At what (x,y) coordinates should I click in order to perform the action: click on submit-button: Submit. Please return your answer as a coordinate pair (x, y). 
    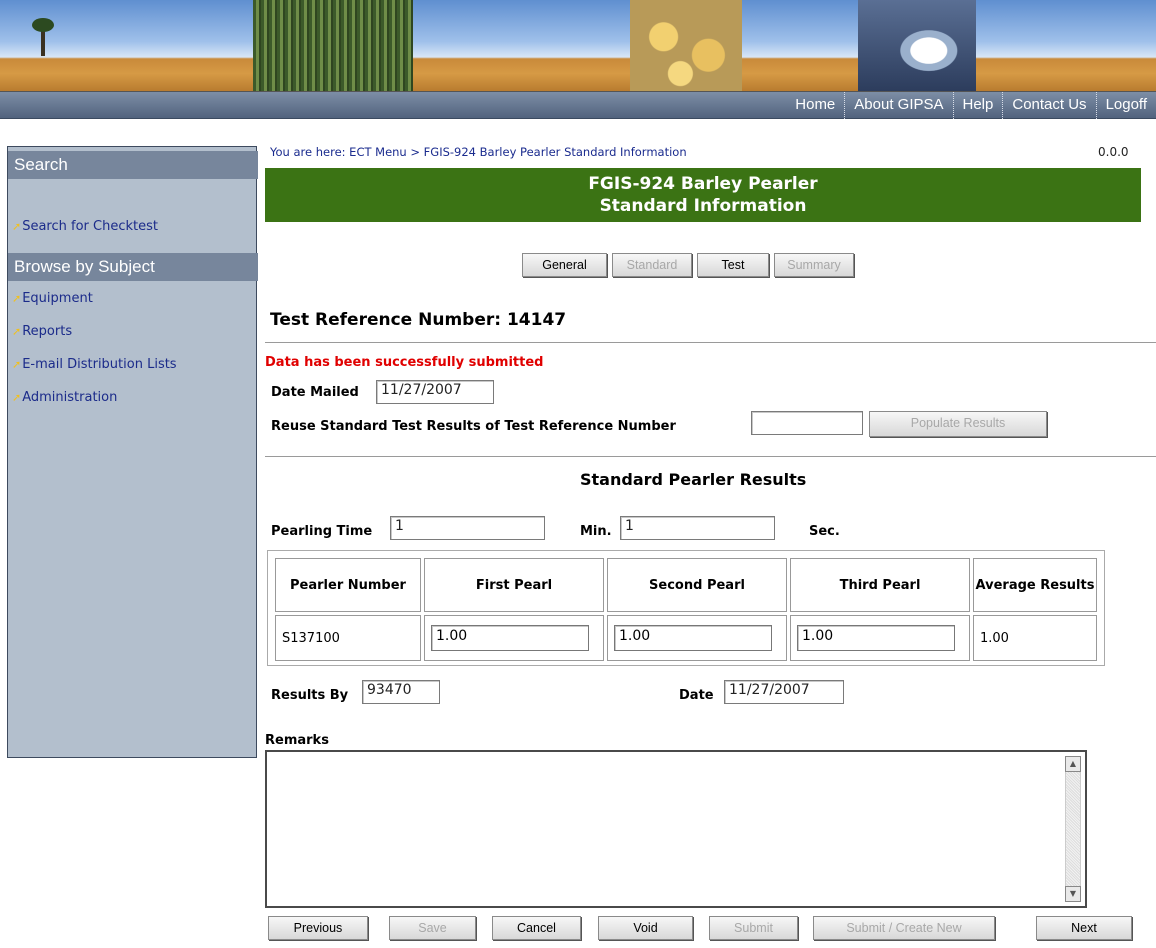
    Looking at the image, I should click on (753, 928).